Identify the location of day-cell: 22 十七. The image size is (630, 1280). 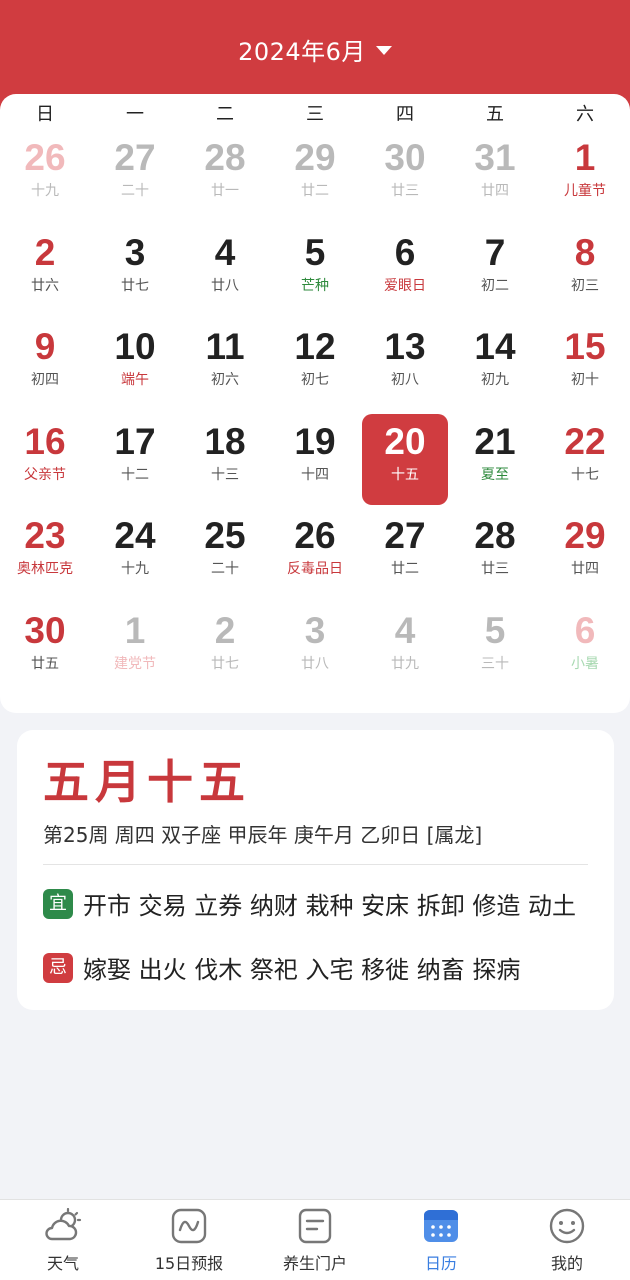
(585, 467).